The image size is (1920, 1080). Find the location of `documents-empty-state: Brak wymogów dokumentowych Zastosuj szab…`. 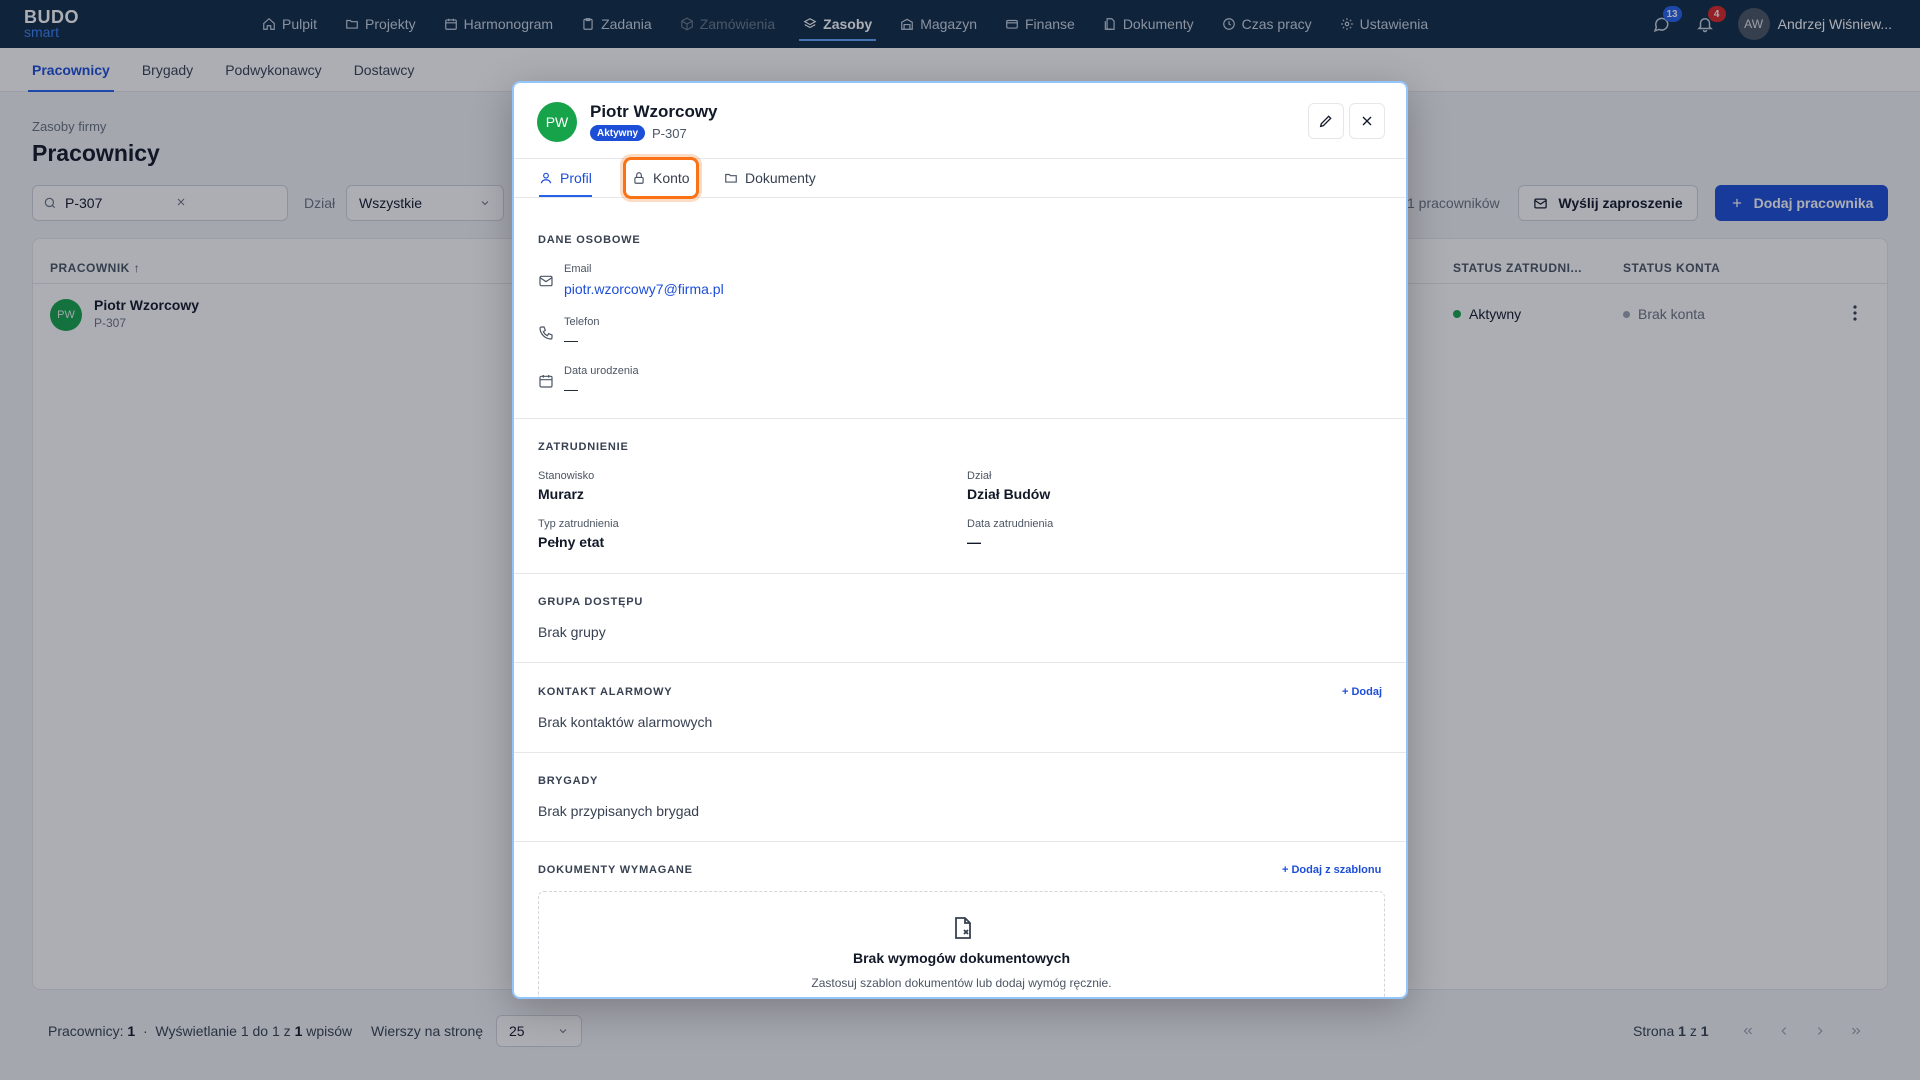

documents-empty-state: Brak wymogów dokumentowych Zastosuj szab… is located at coordinates (961, 944).